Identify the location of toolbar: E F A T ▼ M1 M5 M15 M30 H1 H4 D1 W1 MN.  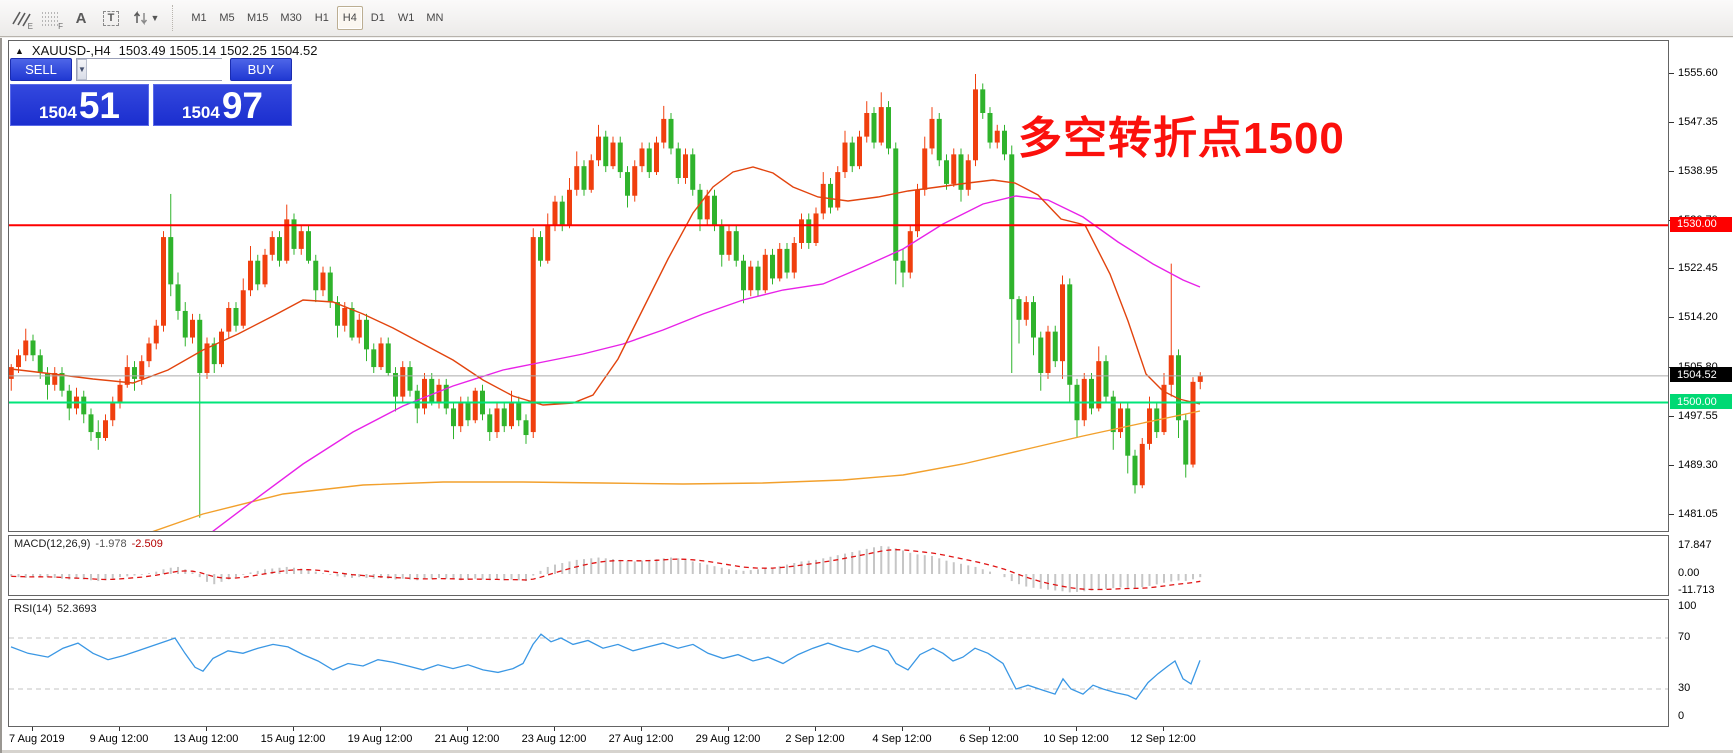
(866, 18).